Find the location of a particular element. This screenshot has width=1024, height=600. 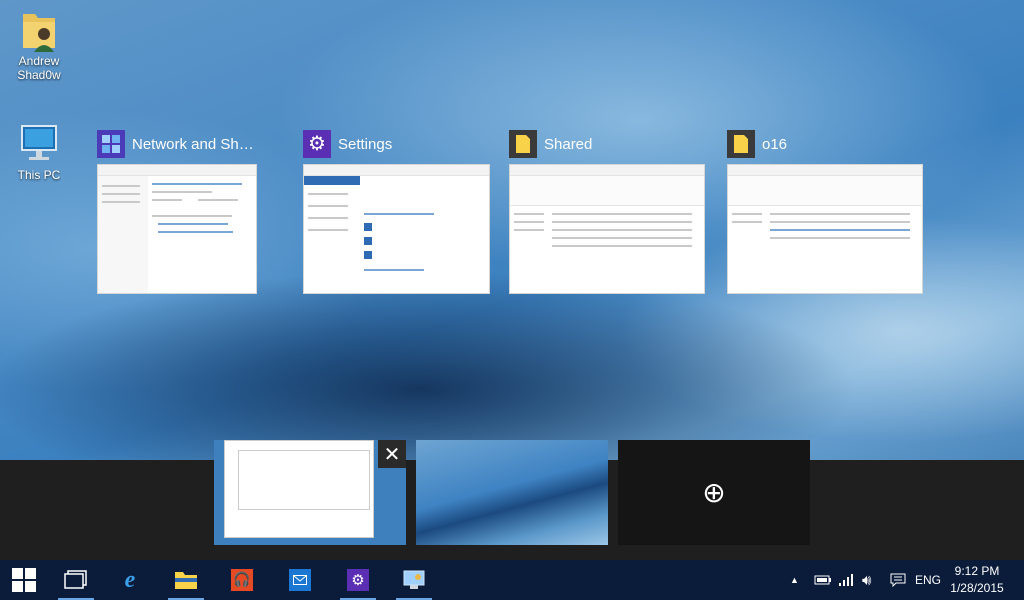

battery-icon is located at coordinates (822, 580).